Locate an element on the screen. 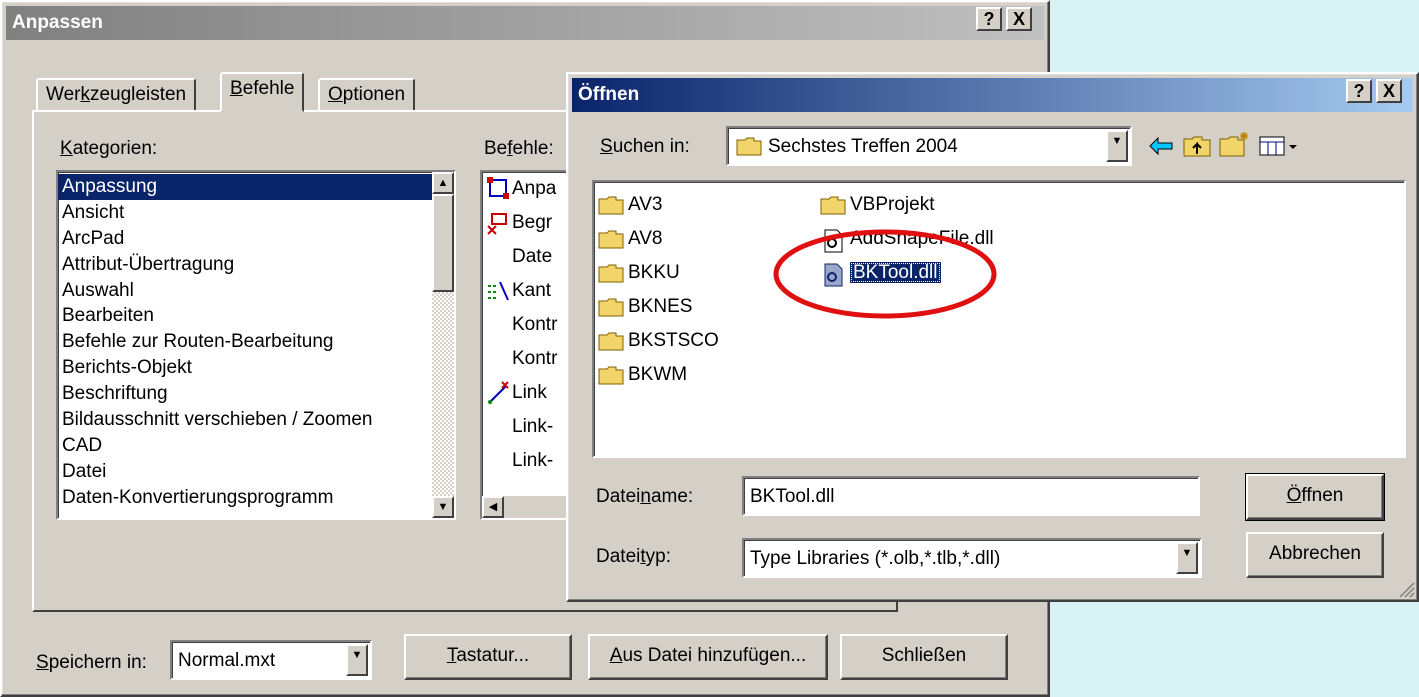 The height and width of the screenshot is (697, 1419). highlight-ellipse is located at coordinates (885, 276).